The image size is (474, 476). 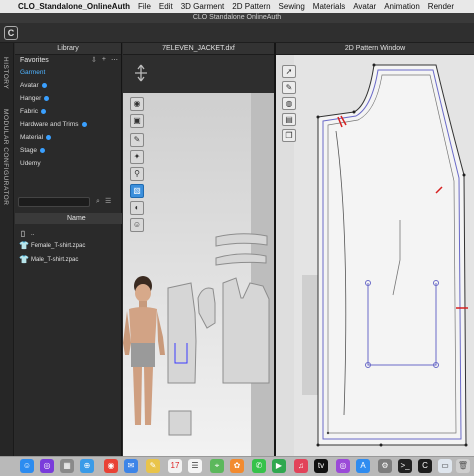 What do you see at coordinates (54, 202) in the screenshot?
I see `library-search-input` at bounding box center [54, 202].